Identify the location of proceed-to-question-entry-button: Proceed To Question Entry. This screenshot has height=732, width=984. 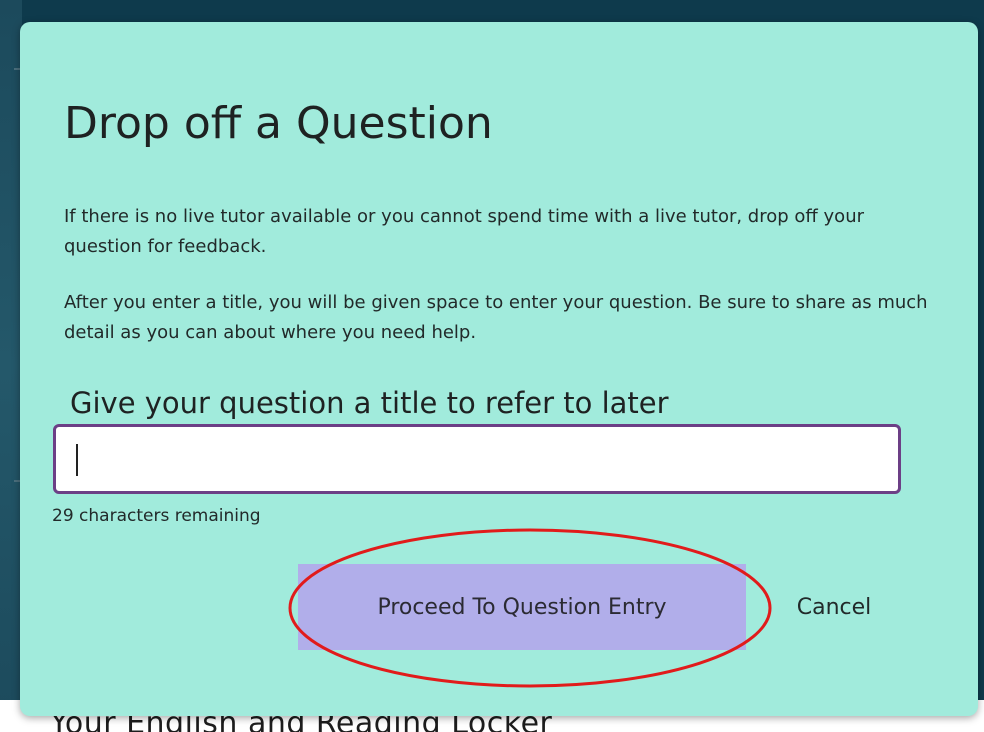
(522, 607).